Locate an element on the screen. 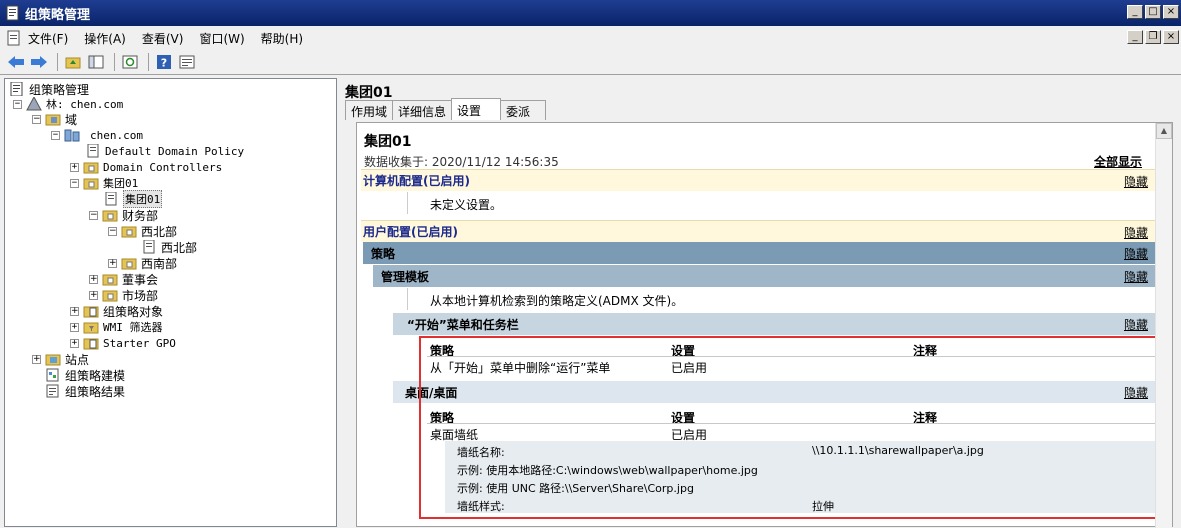  help-button: ? is located at coordinates (164, 62).